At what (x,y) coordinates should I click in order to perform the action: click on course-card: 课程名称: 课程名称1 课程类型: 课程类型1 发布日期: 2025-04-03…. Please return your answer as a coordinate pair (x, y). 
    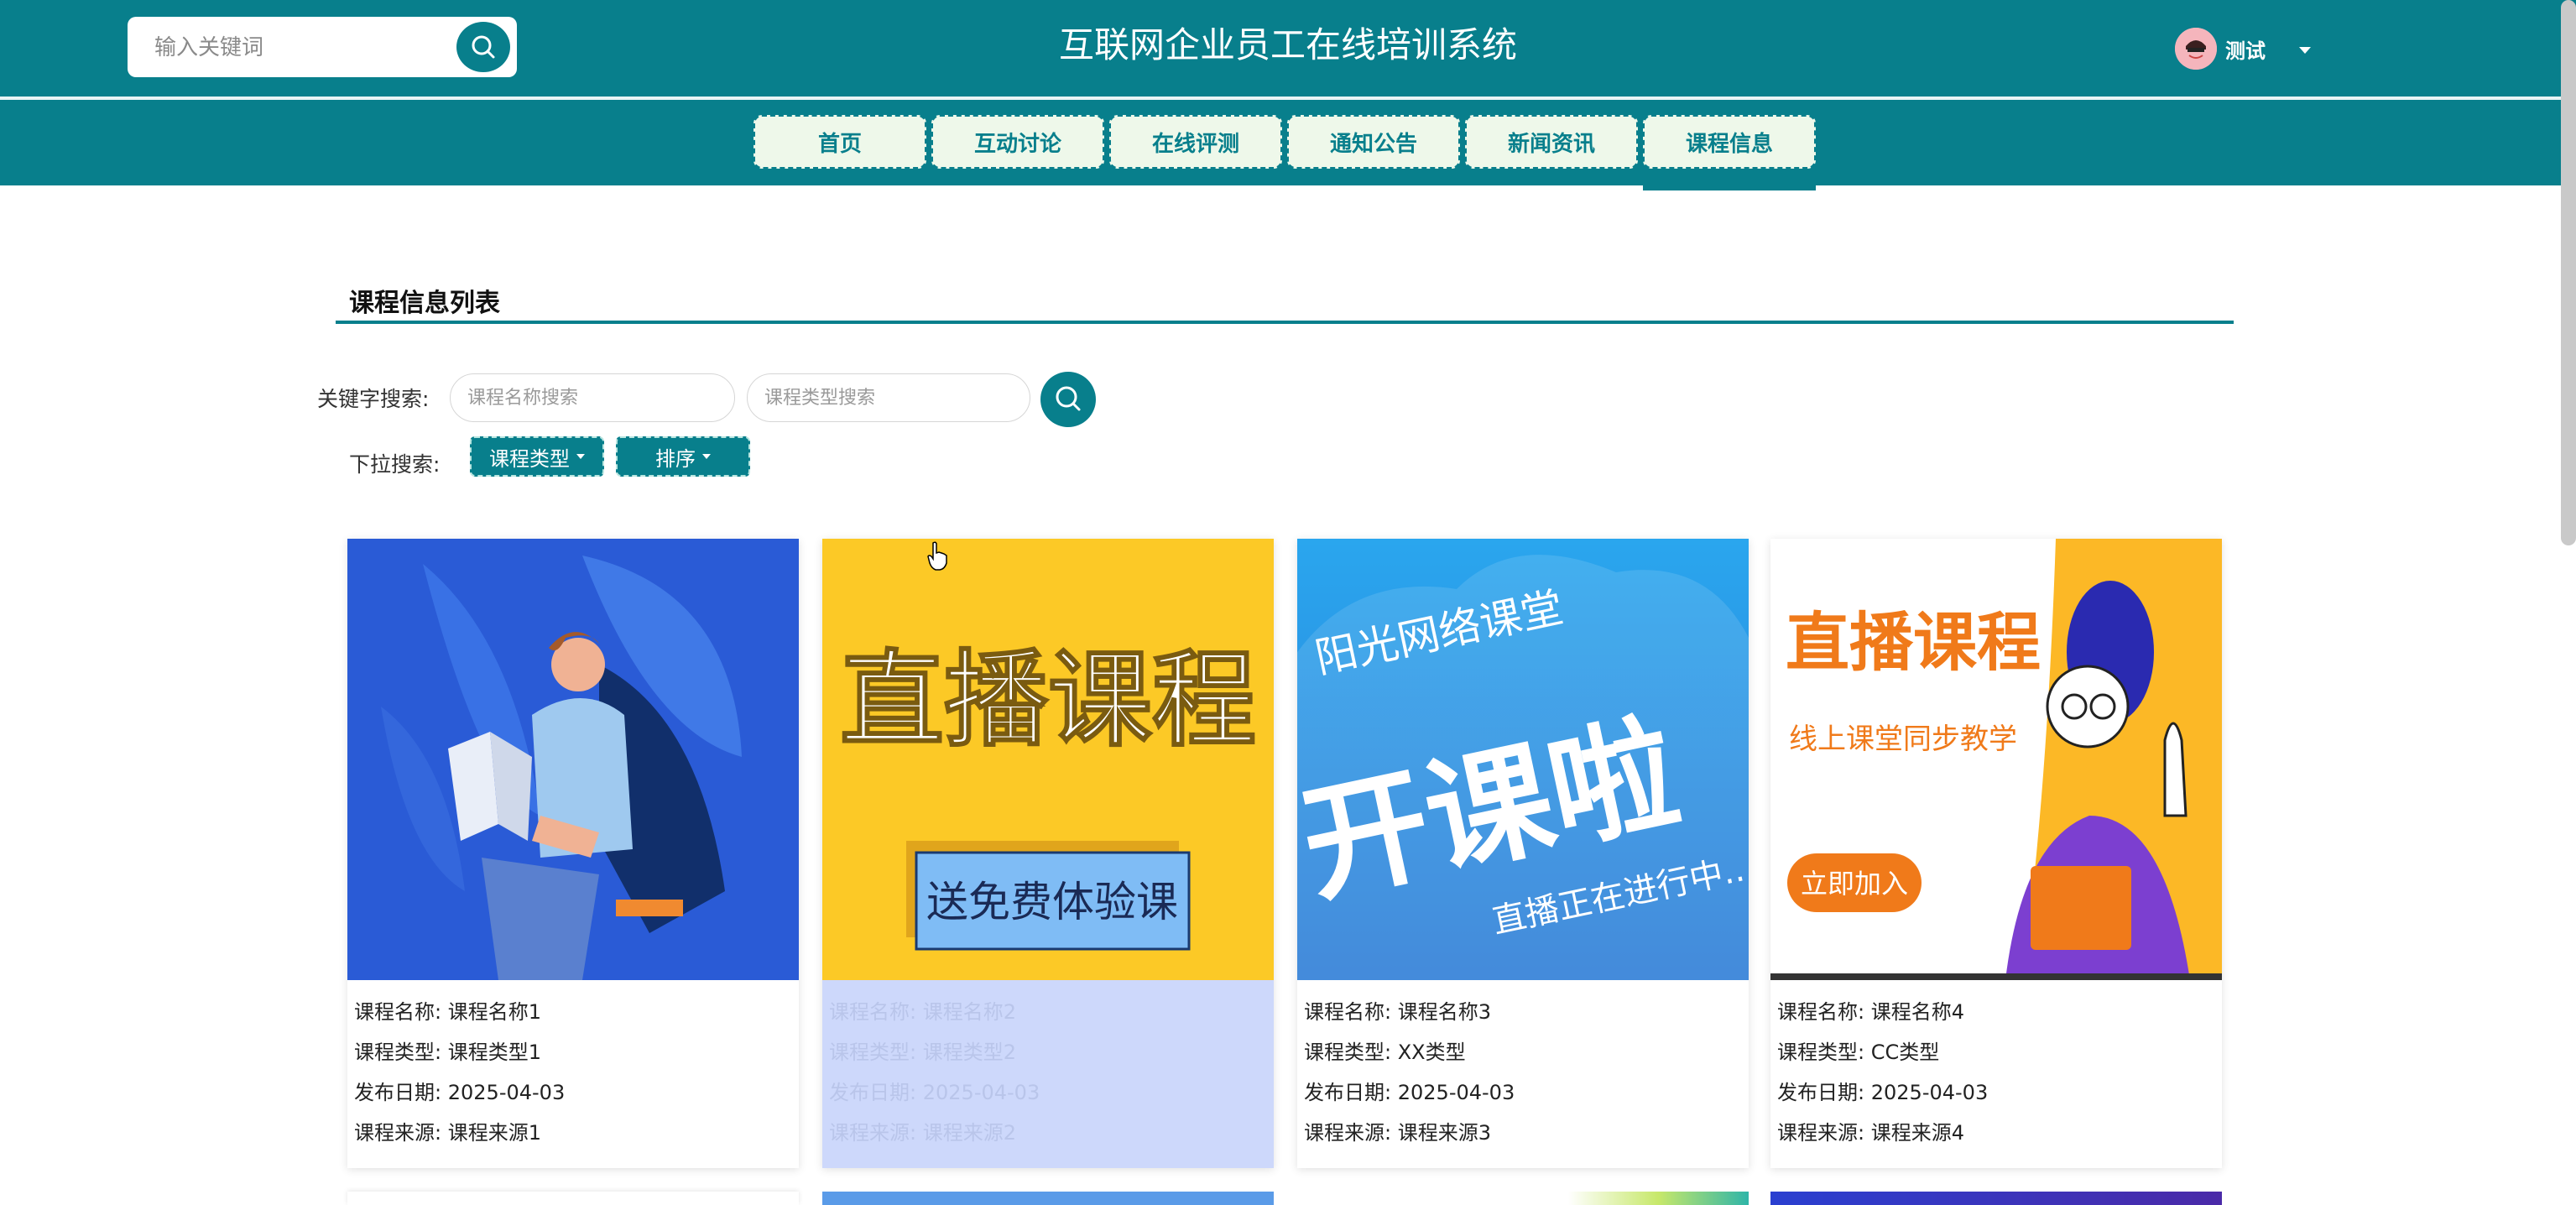
    Looking at the image, I should click on (573, 853).